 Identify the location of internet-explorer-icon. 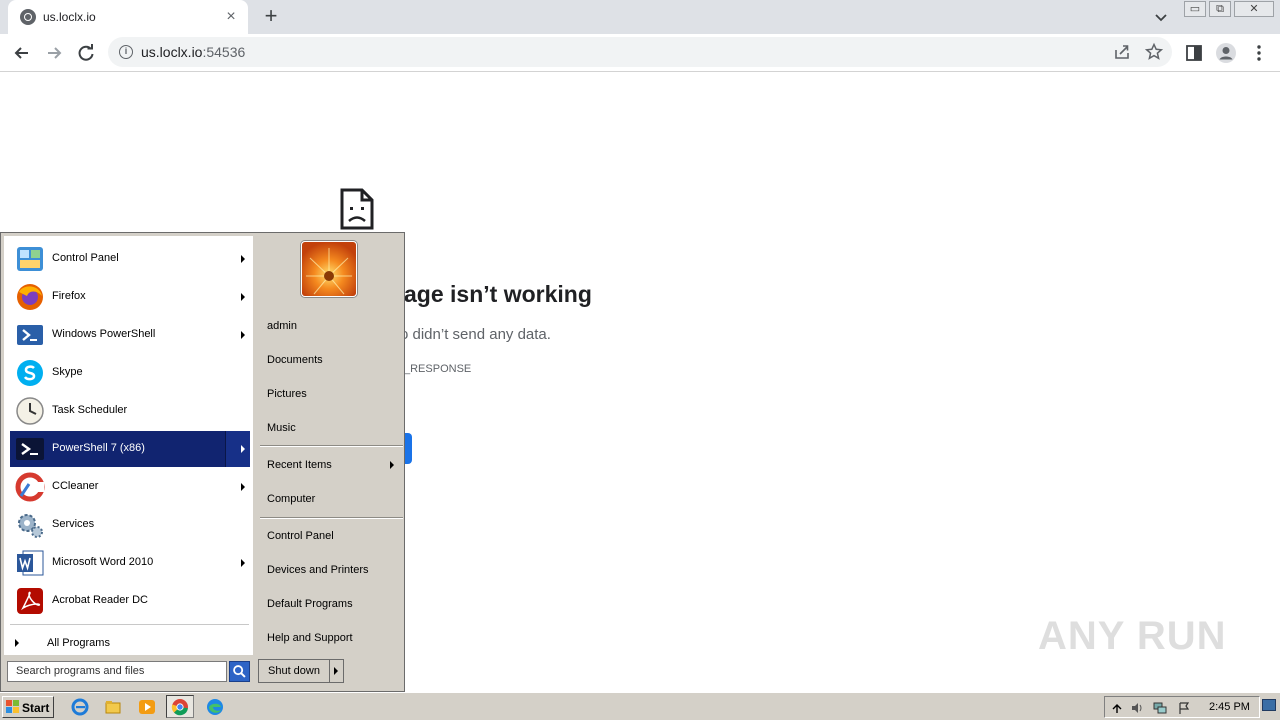
(80, 707).